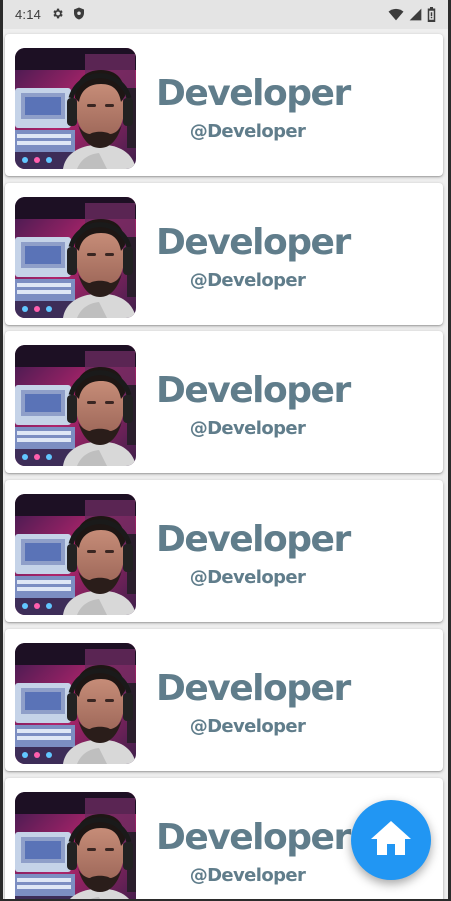 Image resolution: width=451 pixels, height=901 pixels. Describe the element at coordinates (431, 16) in the screenshot. I see `battery-icon` at that location.